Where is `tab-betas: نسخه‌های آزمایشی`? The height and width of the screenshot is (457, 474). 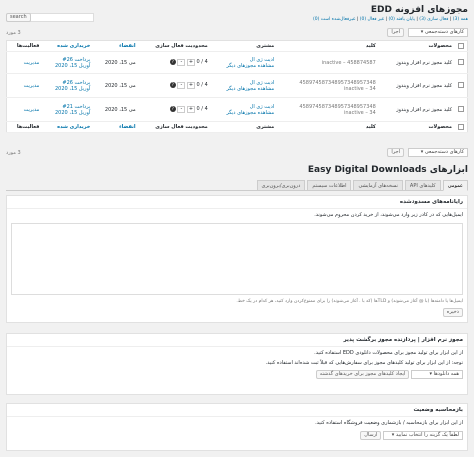
tab-betas: نسخه‌های آزمایشی is located at coordinates (378, 185).